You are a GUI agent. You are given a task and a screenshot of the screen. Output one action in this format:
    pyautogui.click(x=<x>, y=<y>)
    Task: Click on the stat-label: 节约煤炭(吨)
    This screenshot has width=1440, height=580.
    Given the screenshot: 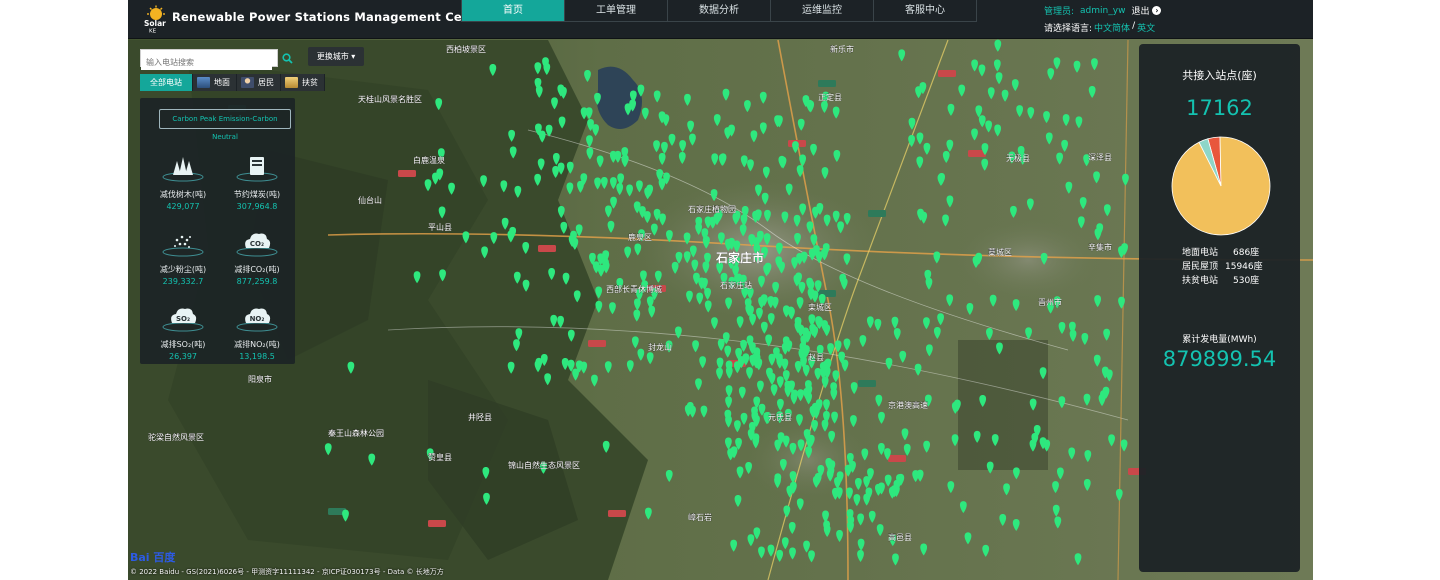 What is the action you would take?
    pyautogui.click(x=257, y=194)
    